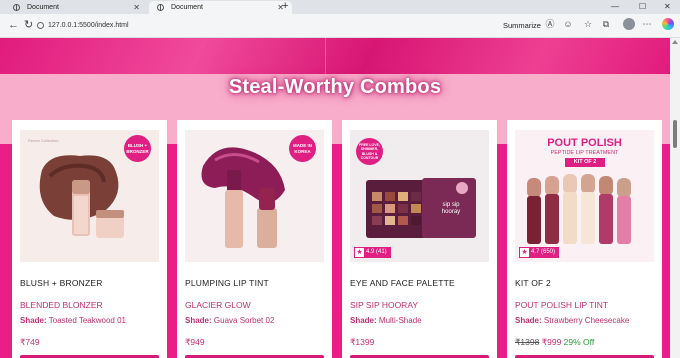  What do you see at coordinates (629, 24) in the screenshot?
I see `profile-avatar` at bounding box center [629, 24].